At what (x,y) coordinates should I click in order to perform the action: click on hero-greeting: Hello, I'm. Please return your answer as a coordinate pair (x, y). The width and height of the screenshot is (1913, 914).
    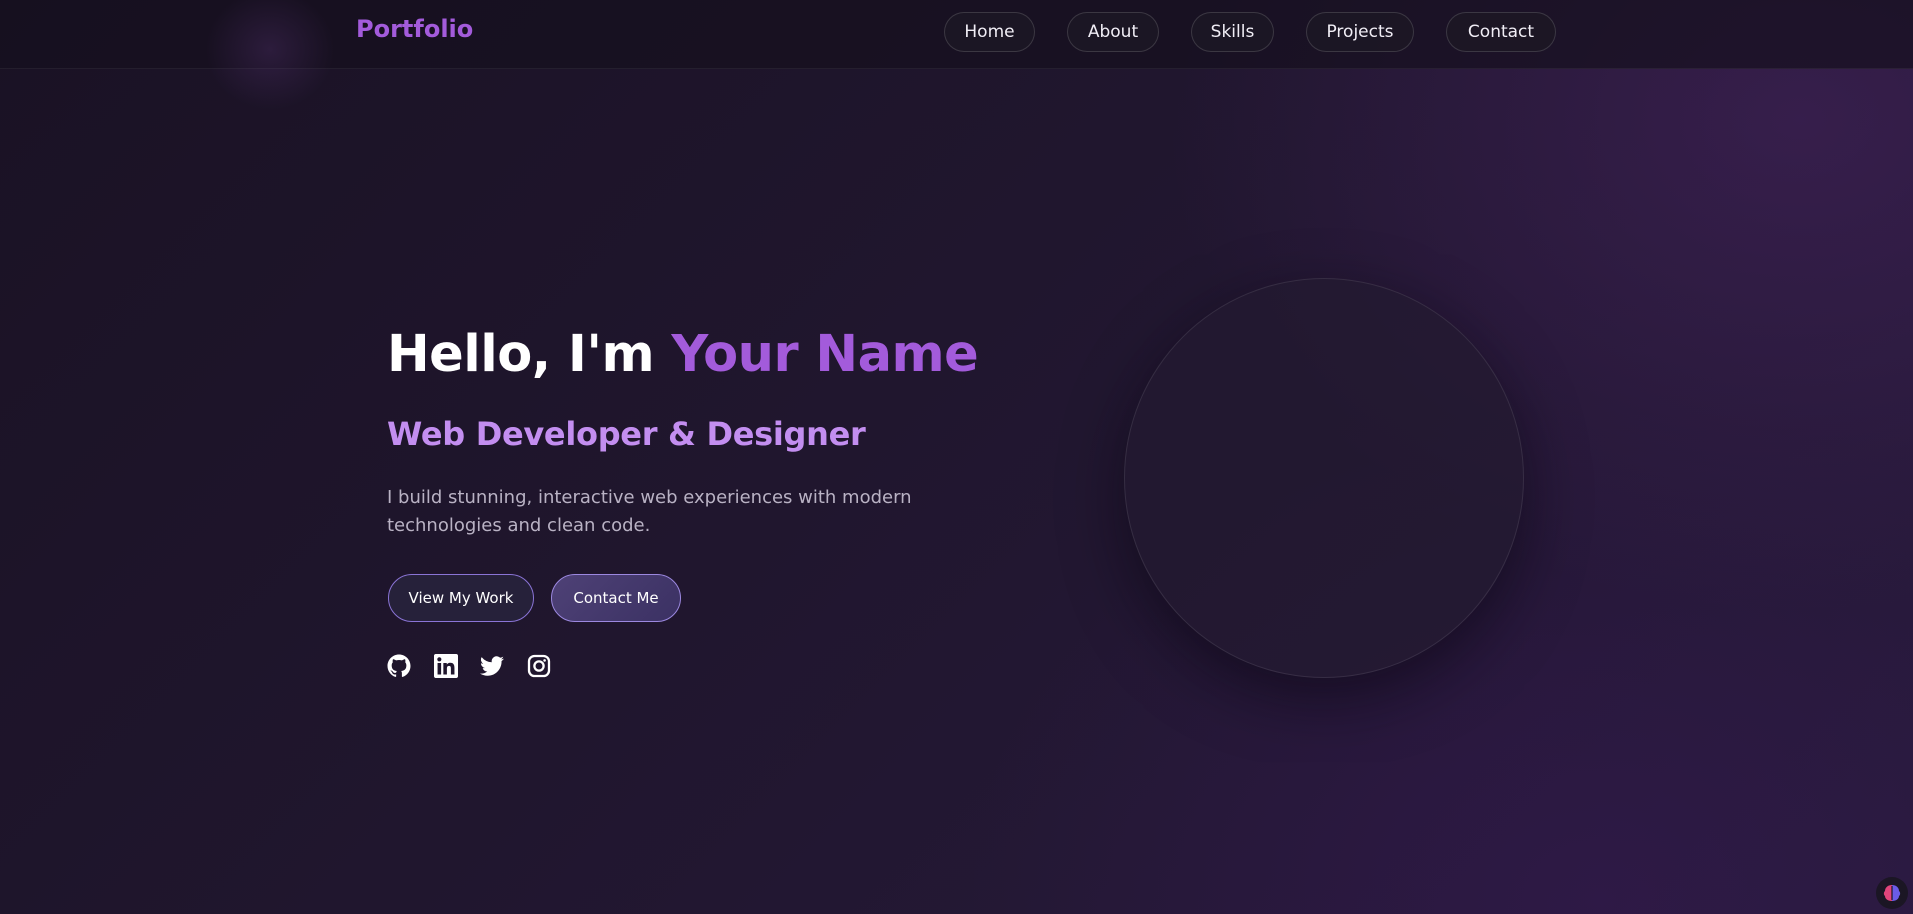
    Looking at the image, I should click on (529, 354).